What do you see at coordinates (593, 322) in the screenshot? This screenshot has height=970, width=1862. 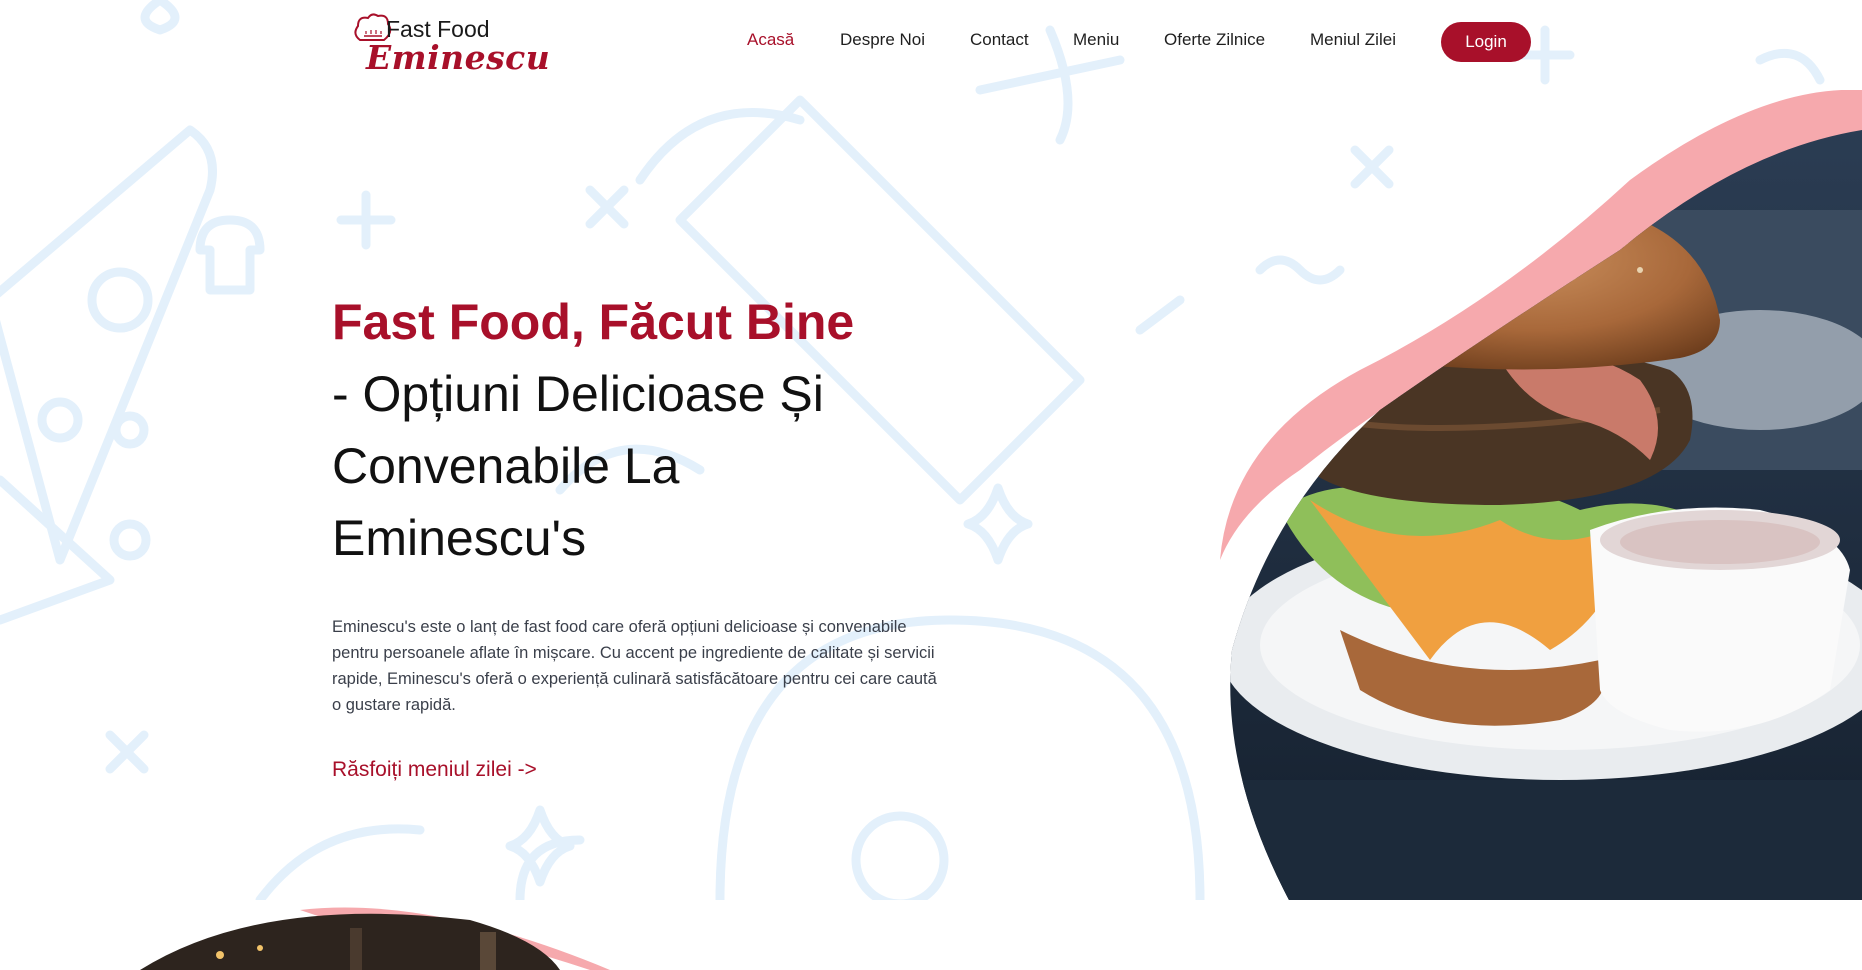 I see `hero-title-accent: Fast Food, Făcut Bine` at bounding box center [593, 322].